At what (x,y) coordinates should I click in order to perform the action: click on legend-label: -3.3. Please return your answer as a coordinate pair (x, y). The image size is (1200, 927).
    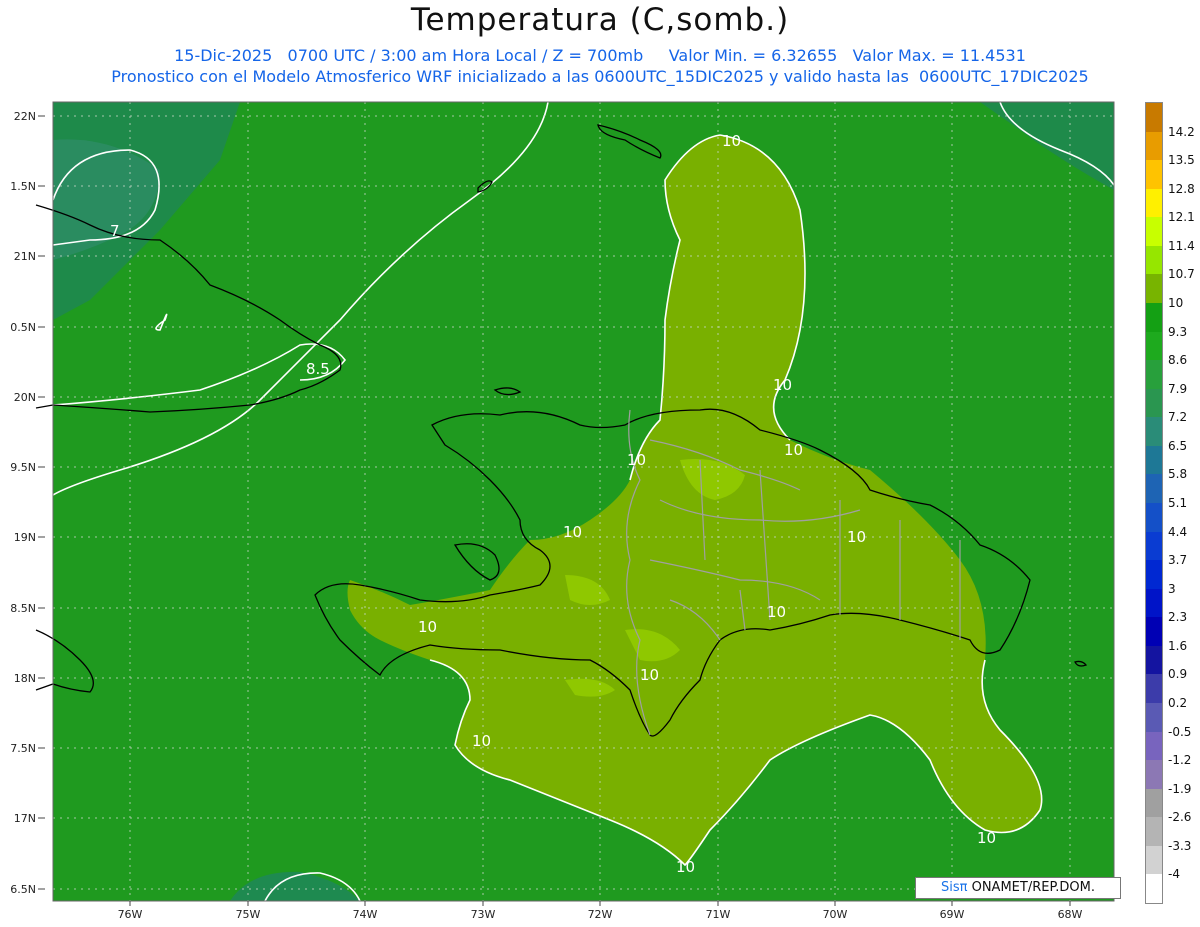
    Looking at the image, I should click on (1180, 845).